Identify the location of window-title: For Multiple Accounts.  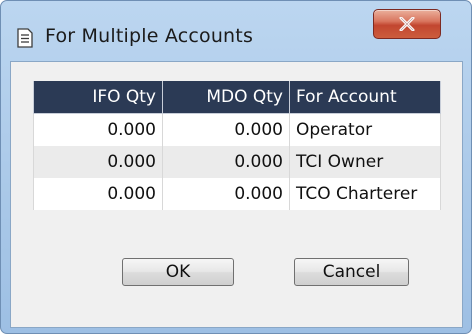
(149, 36).